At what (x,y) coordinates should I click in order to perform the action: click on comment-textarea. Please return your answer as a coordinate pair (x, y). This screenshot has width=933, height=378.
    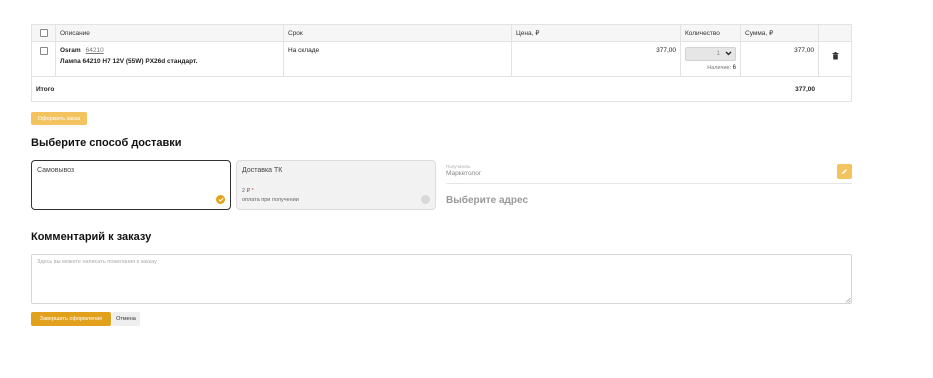
    Looking at the image, I should click on (441, 279).